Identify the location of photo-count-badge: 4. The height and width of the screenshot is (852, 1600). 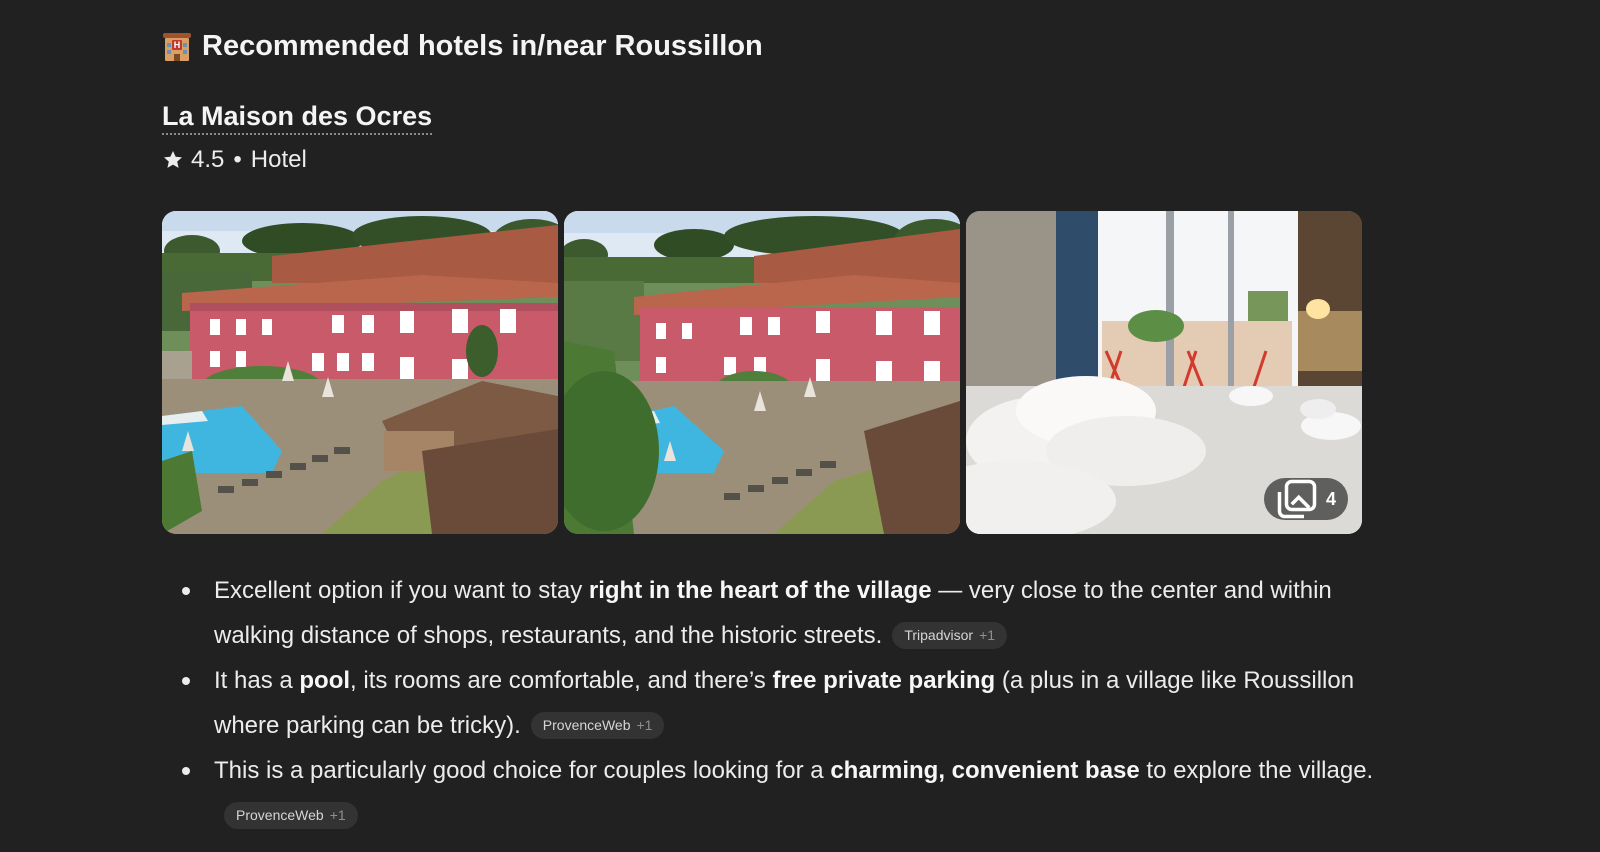
(1305, 499).